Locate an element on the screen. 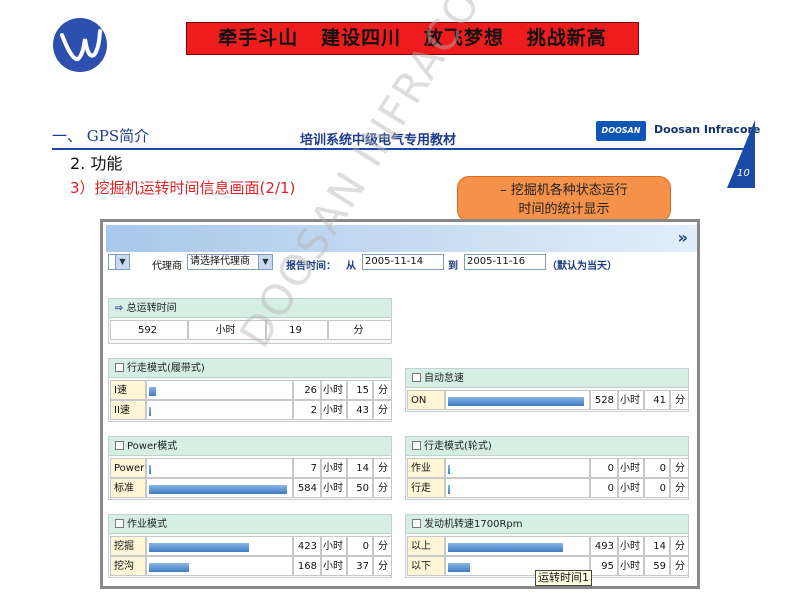  power-mode-header: Power模式 is located at coordinates (250, 446).